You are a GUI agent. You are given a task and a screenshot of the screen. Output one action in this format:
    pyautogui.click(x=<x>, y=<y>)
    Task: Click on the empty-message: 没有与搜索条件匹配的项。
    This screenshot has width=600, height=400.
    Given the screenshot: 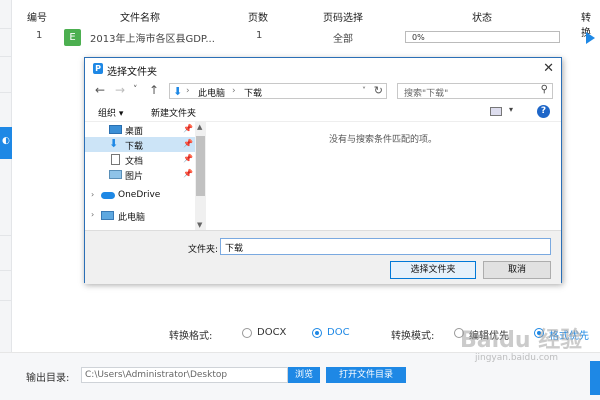 What is the action you would take?
    pyautogui.click(x=383, y=140)
    